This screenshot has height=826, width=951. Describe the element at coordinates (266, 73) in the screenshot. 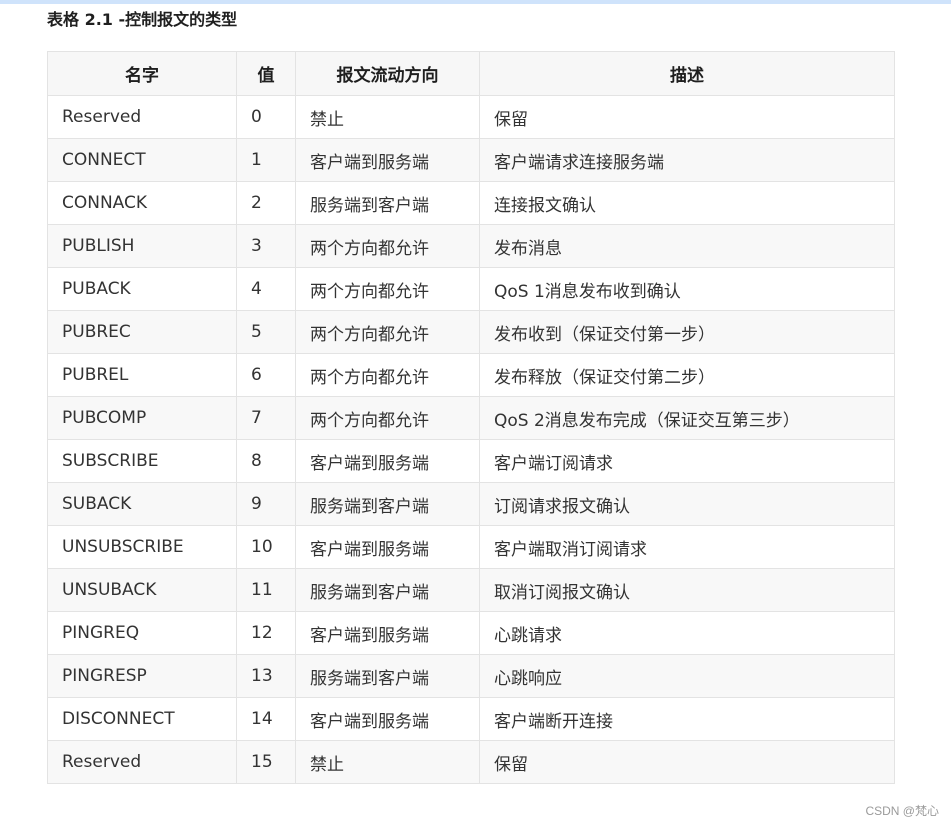

I see `header-value: 值` at that location.